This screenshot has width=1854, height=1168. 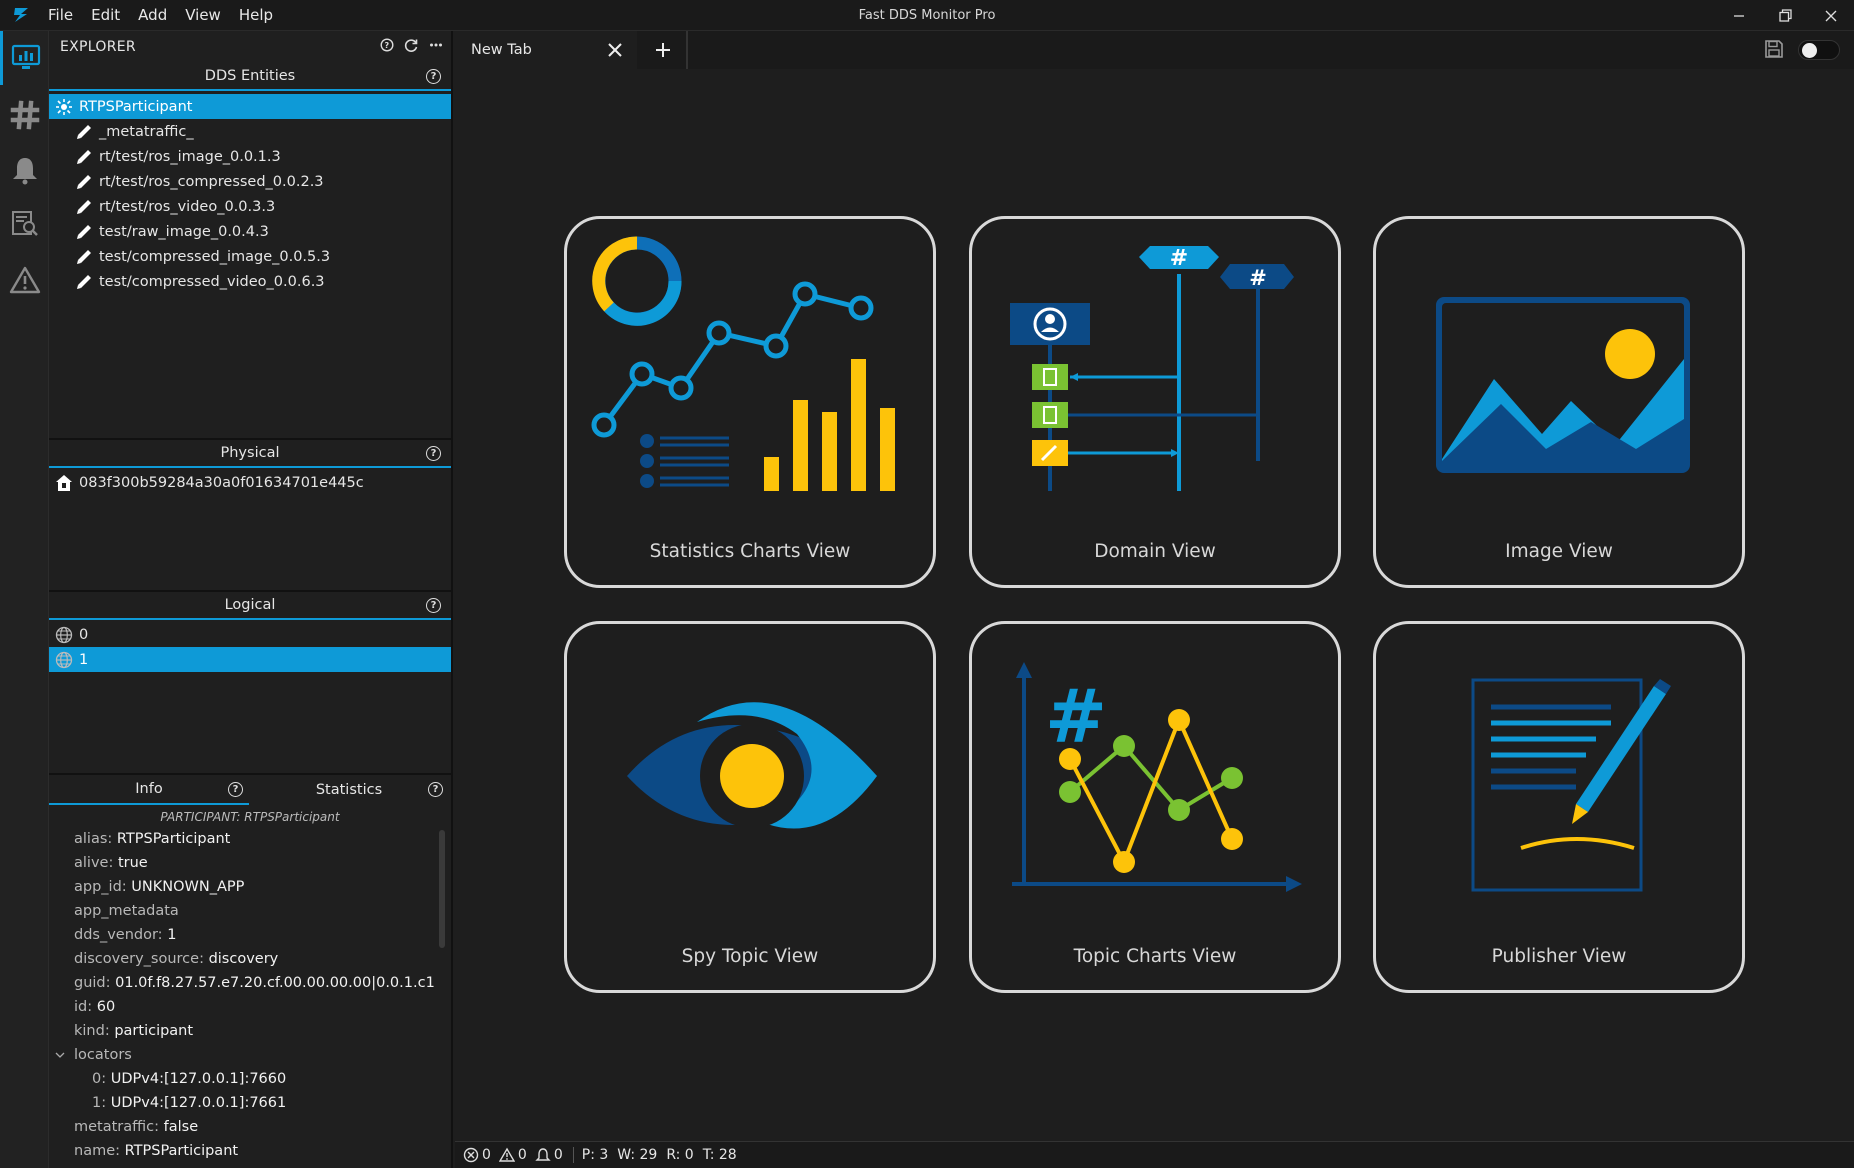 I want to click on property-key: guid:, so click(x=95, y=983).